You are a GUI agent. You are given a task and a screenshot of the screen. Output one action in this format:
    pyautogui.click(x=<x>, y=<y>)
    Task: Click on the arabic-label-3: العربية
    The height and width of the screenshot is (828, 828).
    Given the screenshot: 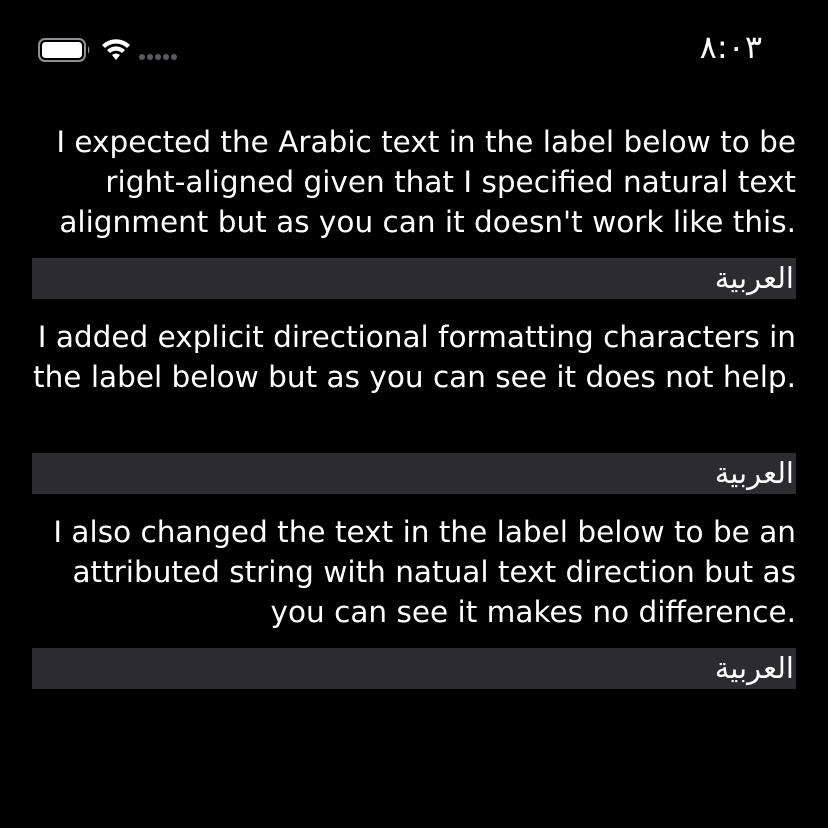 What is the action you would take?
    pyautogui.click(x=414, y=668)
    